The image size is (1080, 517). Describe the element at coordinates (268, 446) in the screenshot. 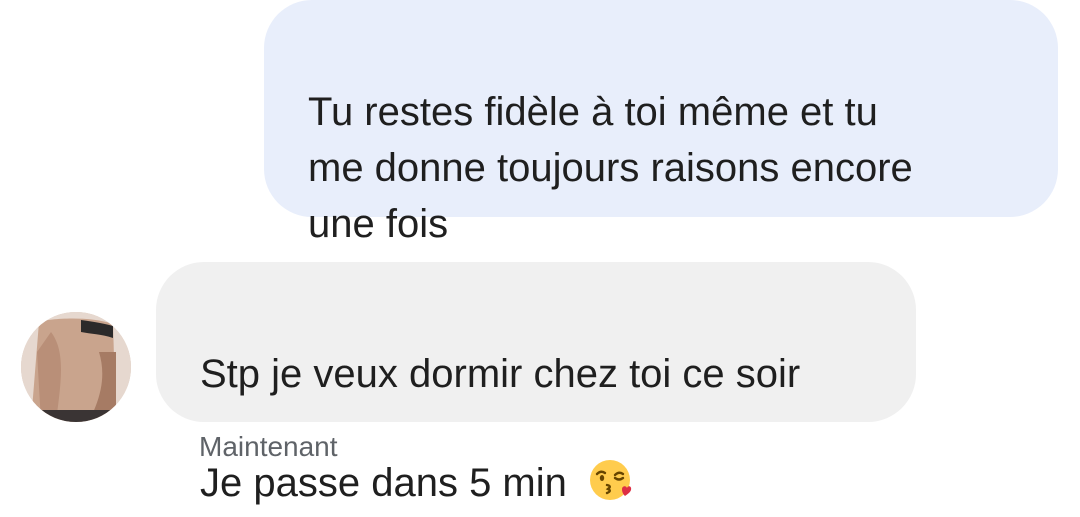

I see `message-timestamp: Maintenant` at that location.